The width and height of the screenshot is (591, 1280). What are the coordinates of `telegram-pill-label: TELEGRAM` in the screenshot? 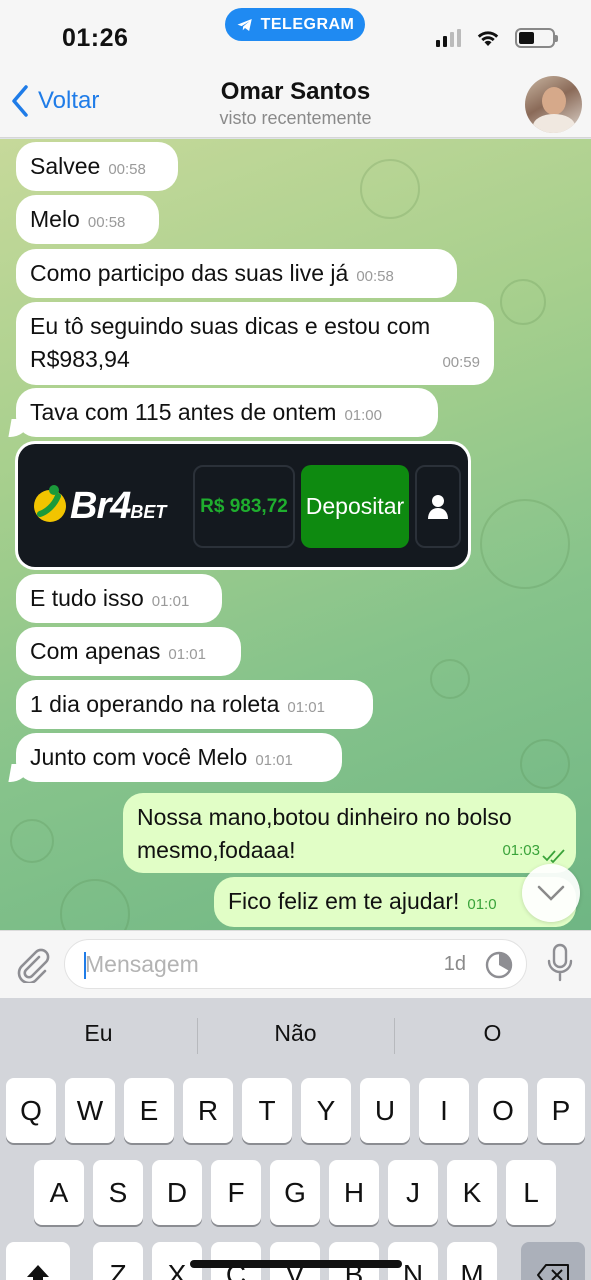 It's located at (307, 24).